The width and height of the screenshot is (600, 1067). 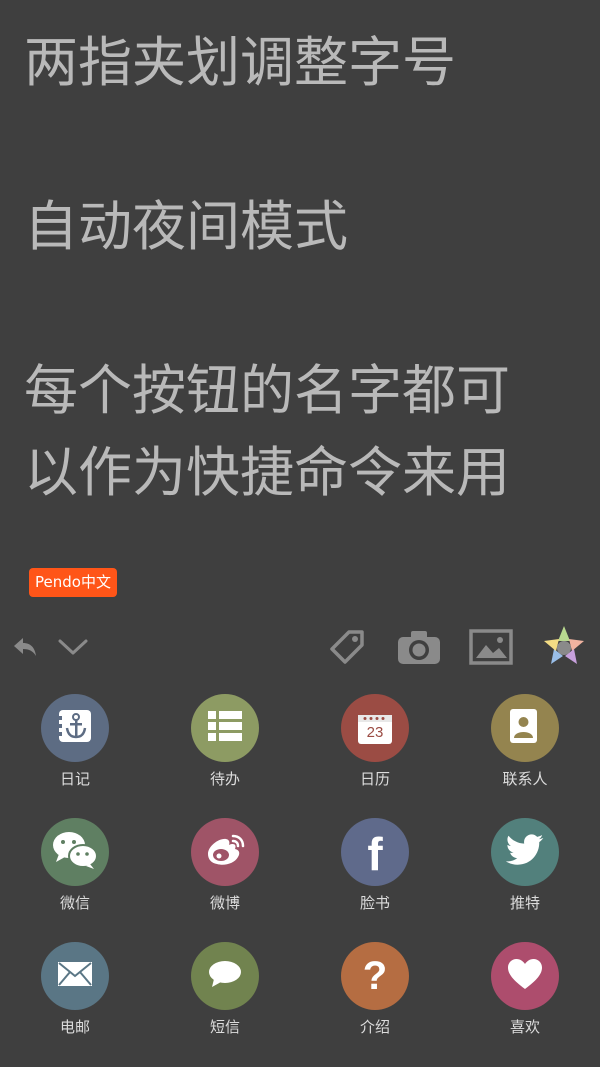 I want to click on calendar-date-text: 23, so click(x=375, y=732).